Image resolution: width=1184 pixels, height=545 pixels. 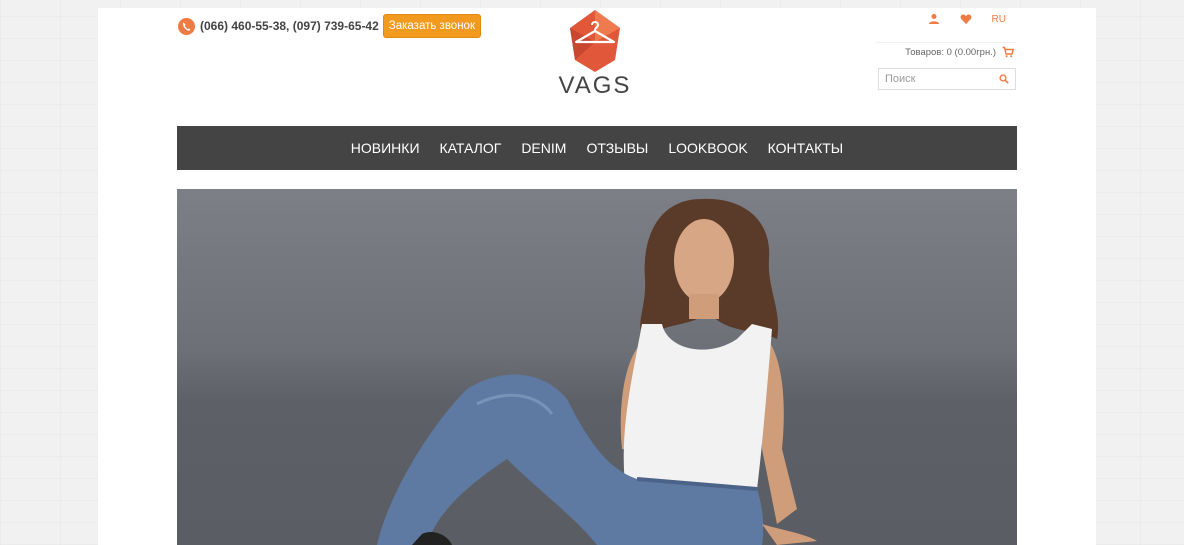 I want to click on hanger-logo-icon, so click(x=595, y=41).